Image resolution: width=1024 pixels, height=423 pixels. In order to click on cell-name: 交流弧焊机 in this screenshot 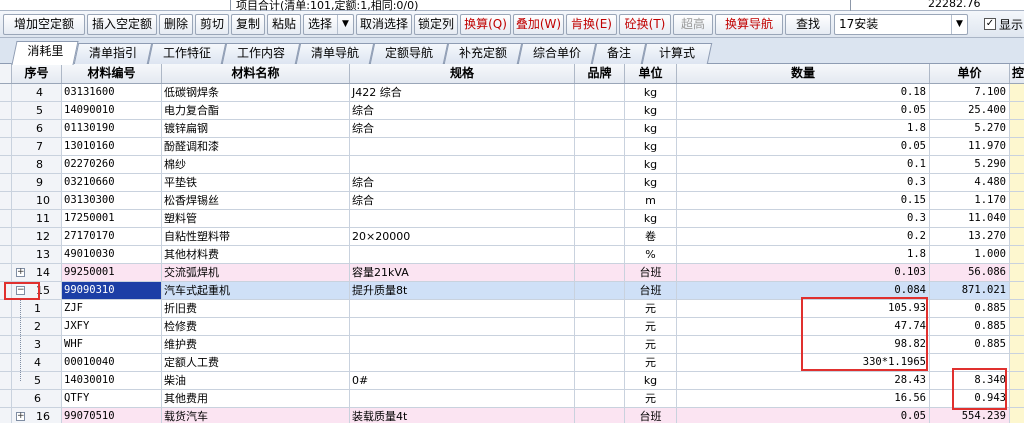, I will do `click(256, 272)`.